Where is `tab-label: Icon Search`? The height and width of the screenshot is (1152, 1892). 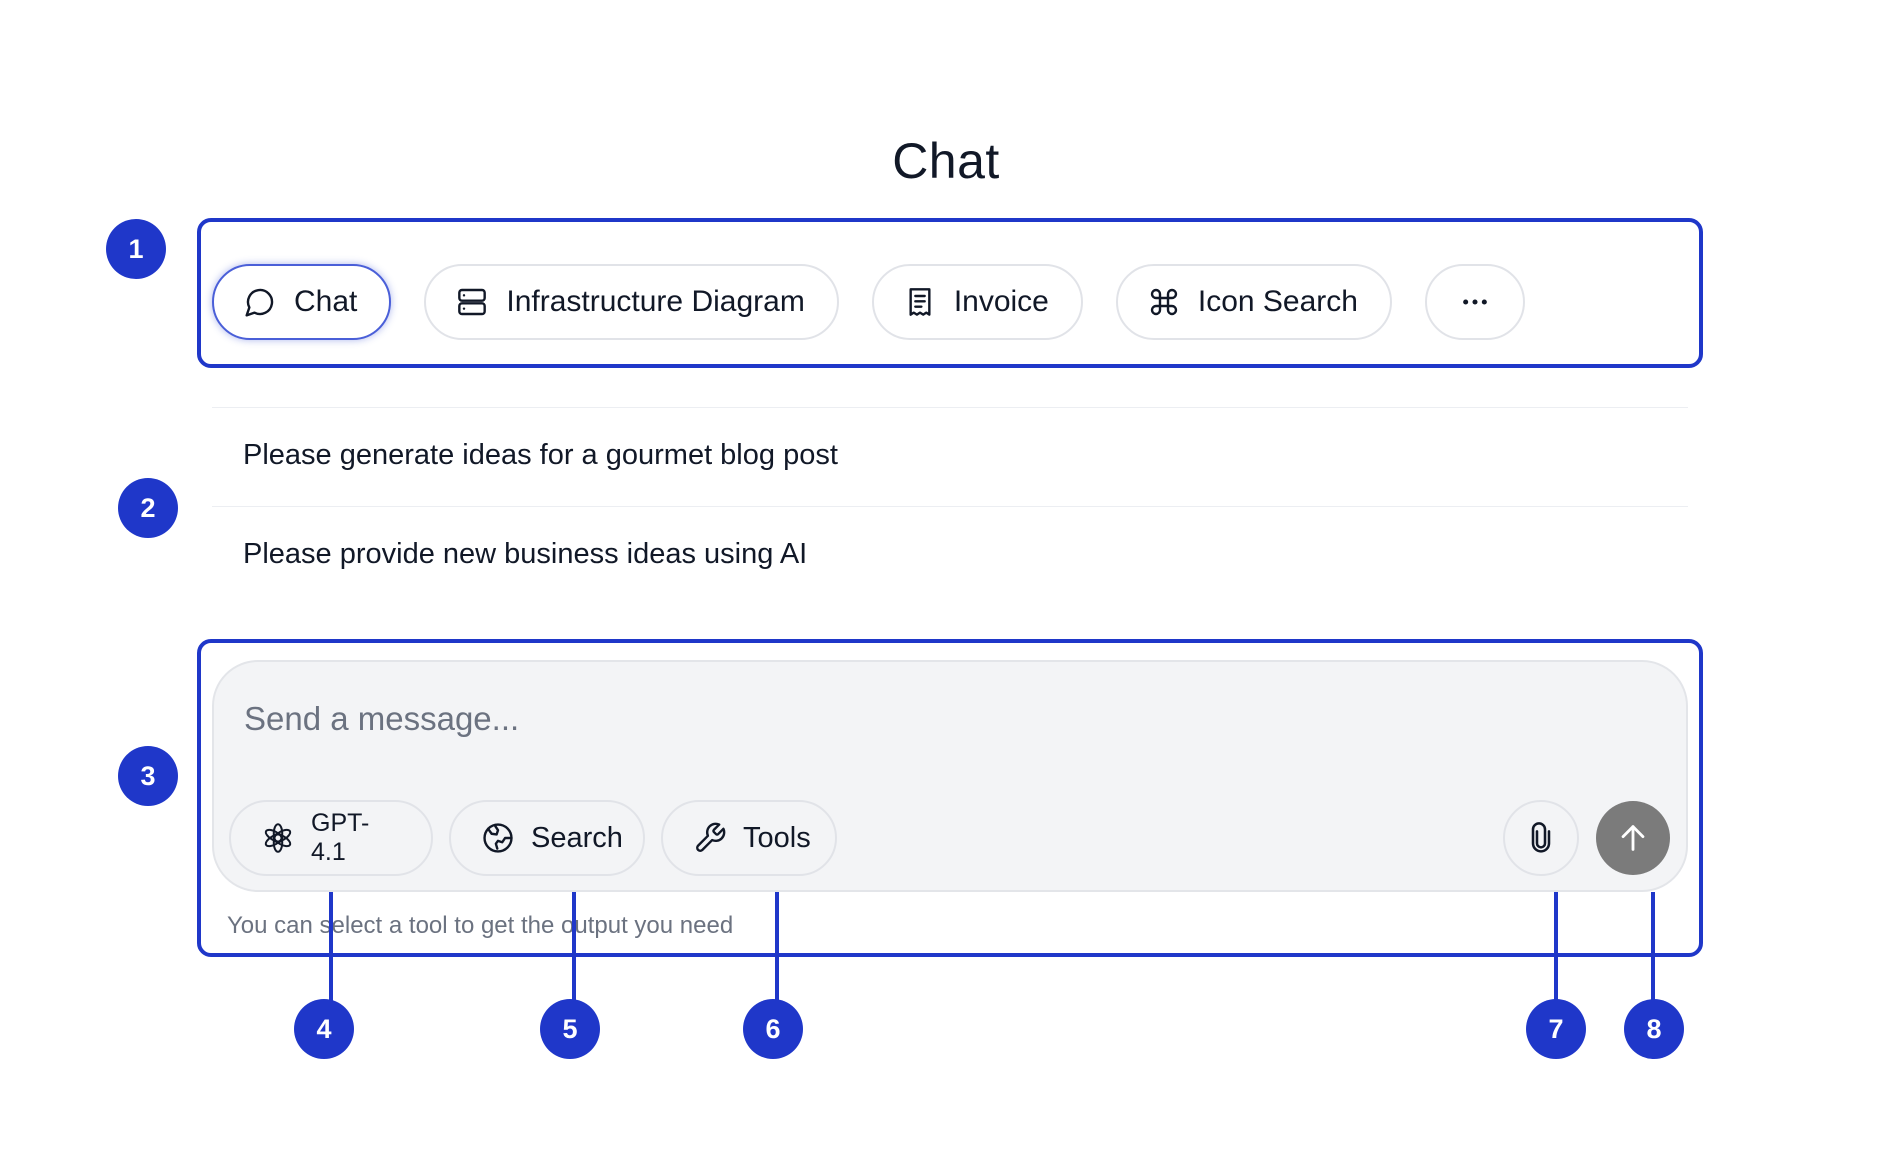
tab-label: Icon Search is located at coordinates (1277, 301).